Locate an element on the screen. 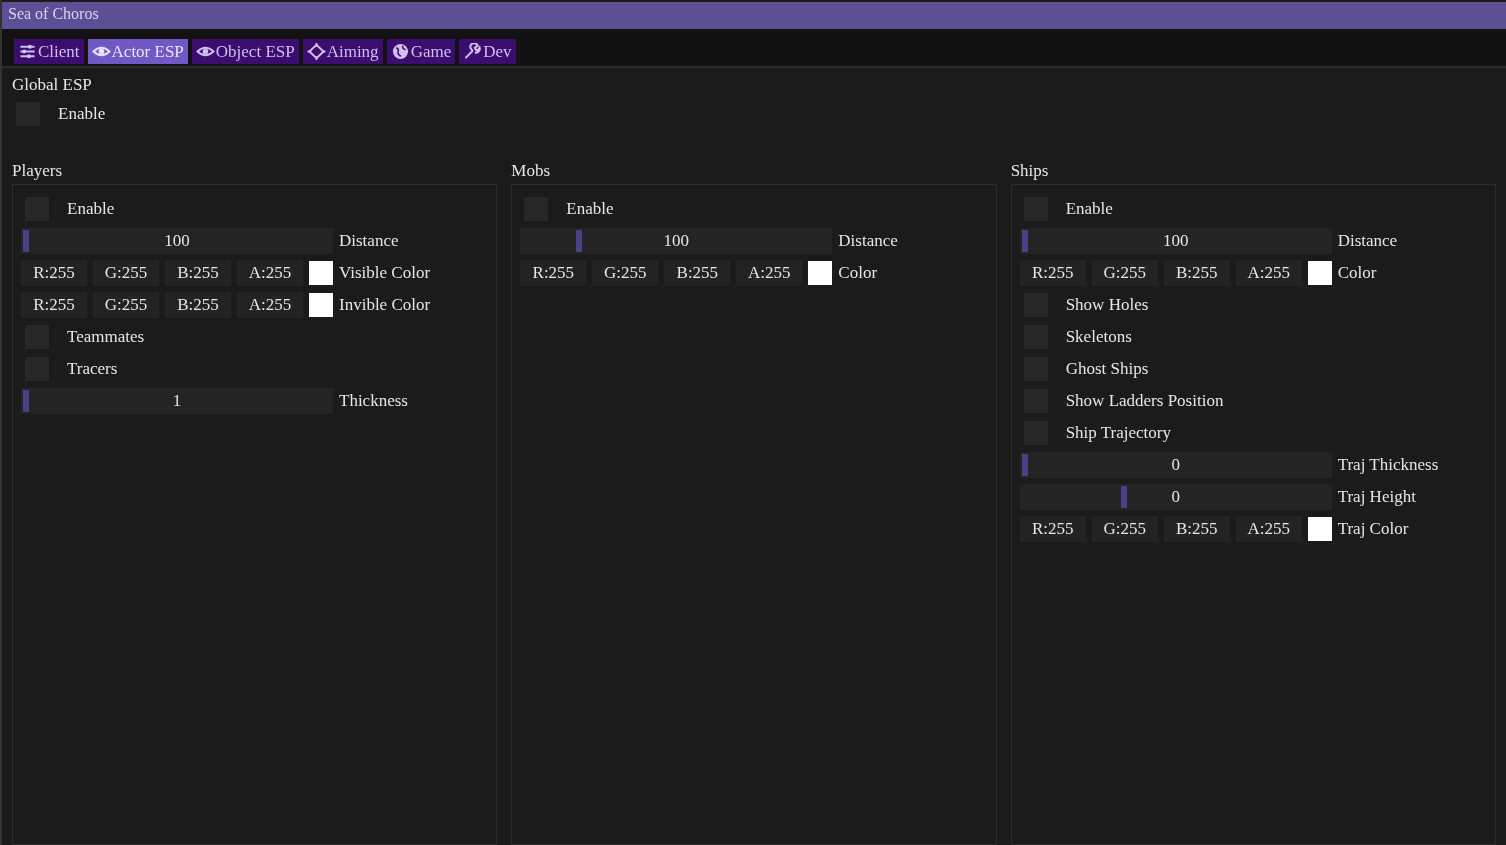 The image size is (1506, 845). tab: Client is located at coordinates (49, 51).